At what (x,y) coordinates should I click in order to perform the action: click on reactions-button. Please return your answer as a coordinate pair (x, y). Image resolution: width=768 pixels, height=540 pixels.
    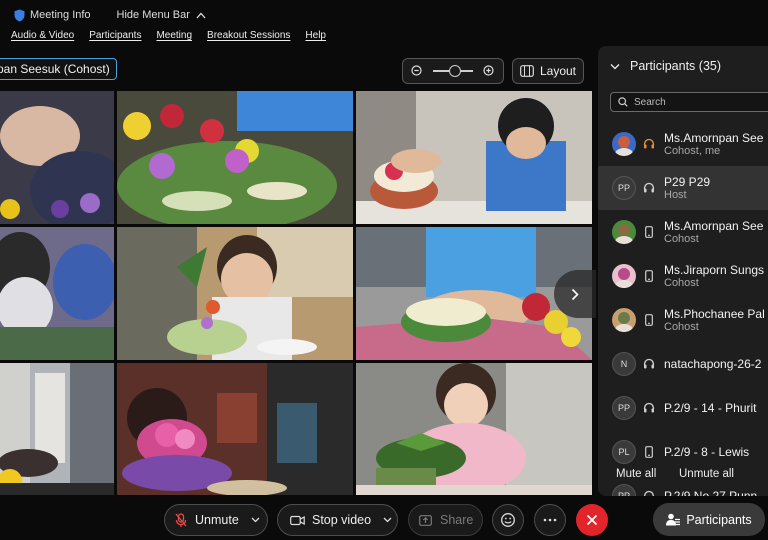
    Looking at the image, I should click on (508, 520).